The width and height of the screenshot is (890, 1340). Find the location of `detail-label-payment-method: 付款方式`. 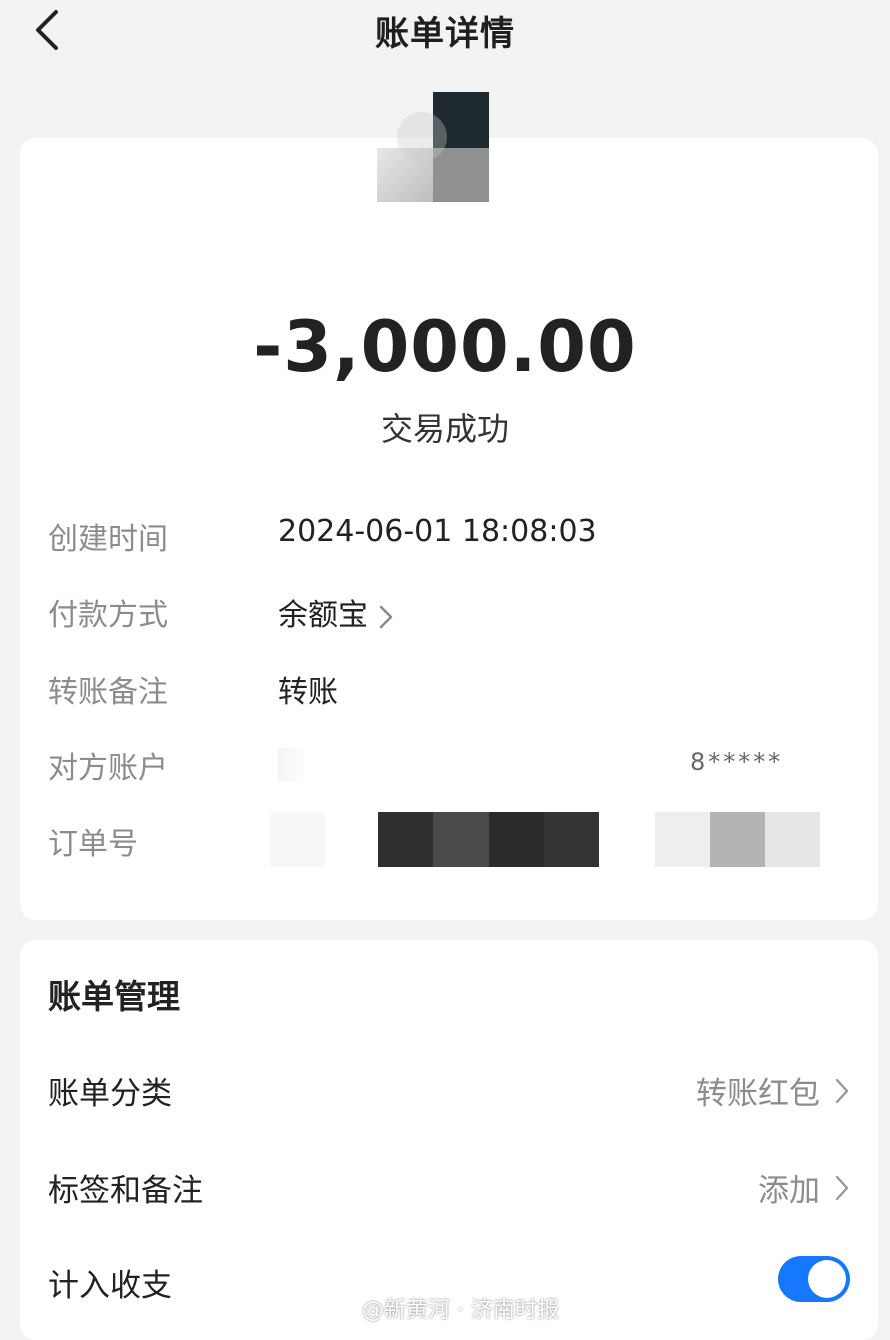

detail-label-payment-method: 付款方式 is located at coordinates (108, 615).